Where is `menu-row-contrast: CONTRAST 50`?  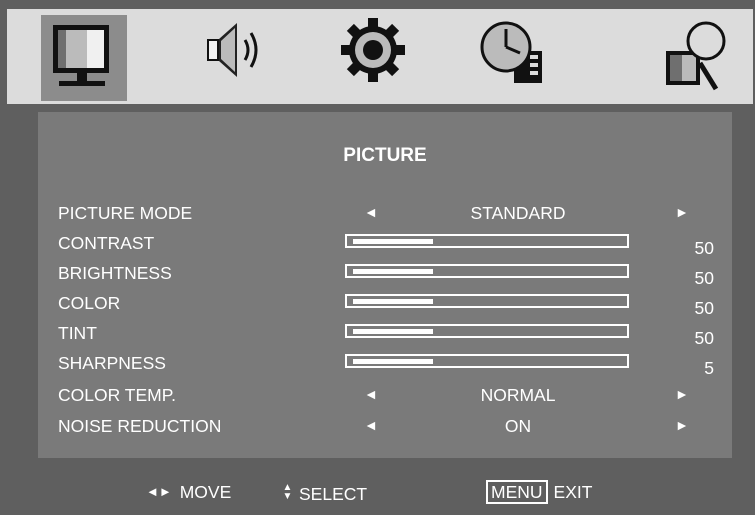 menu-row-contrast: CONTRAST 50 is located at coordinates (385, 244).